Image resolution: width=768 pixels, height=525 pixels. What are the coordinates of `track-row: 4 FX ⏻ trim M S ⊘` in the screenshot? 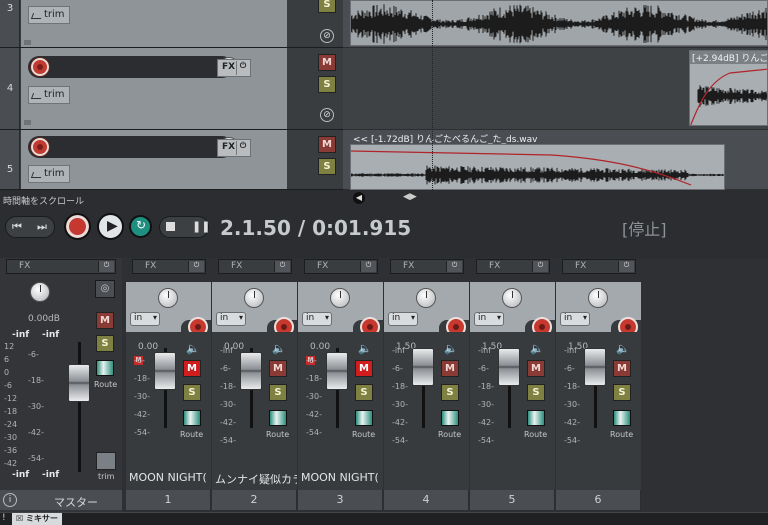 It's located at (171, 89).